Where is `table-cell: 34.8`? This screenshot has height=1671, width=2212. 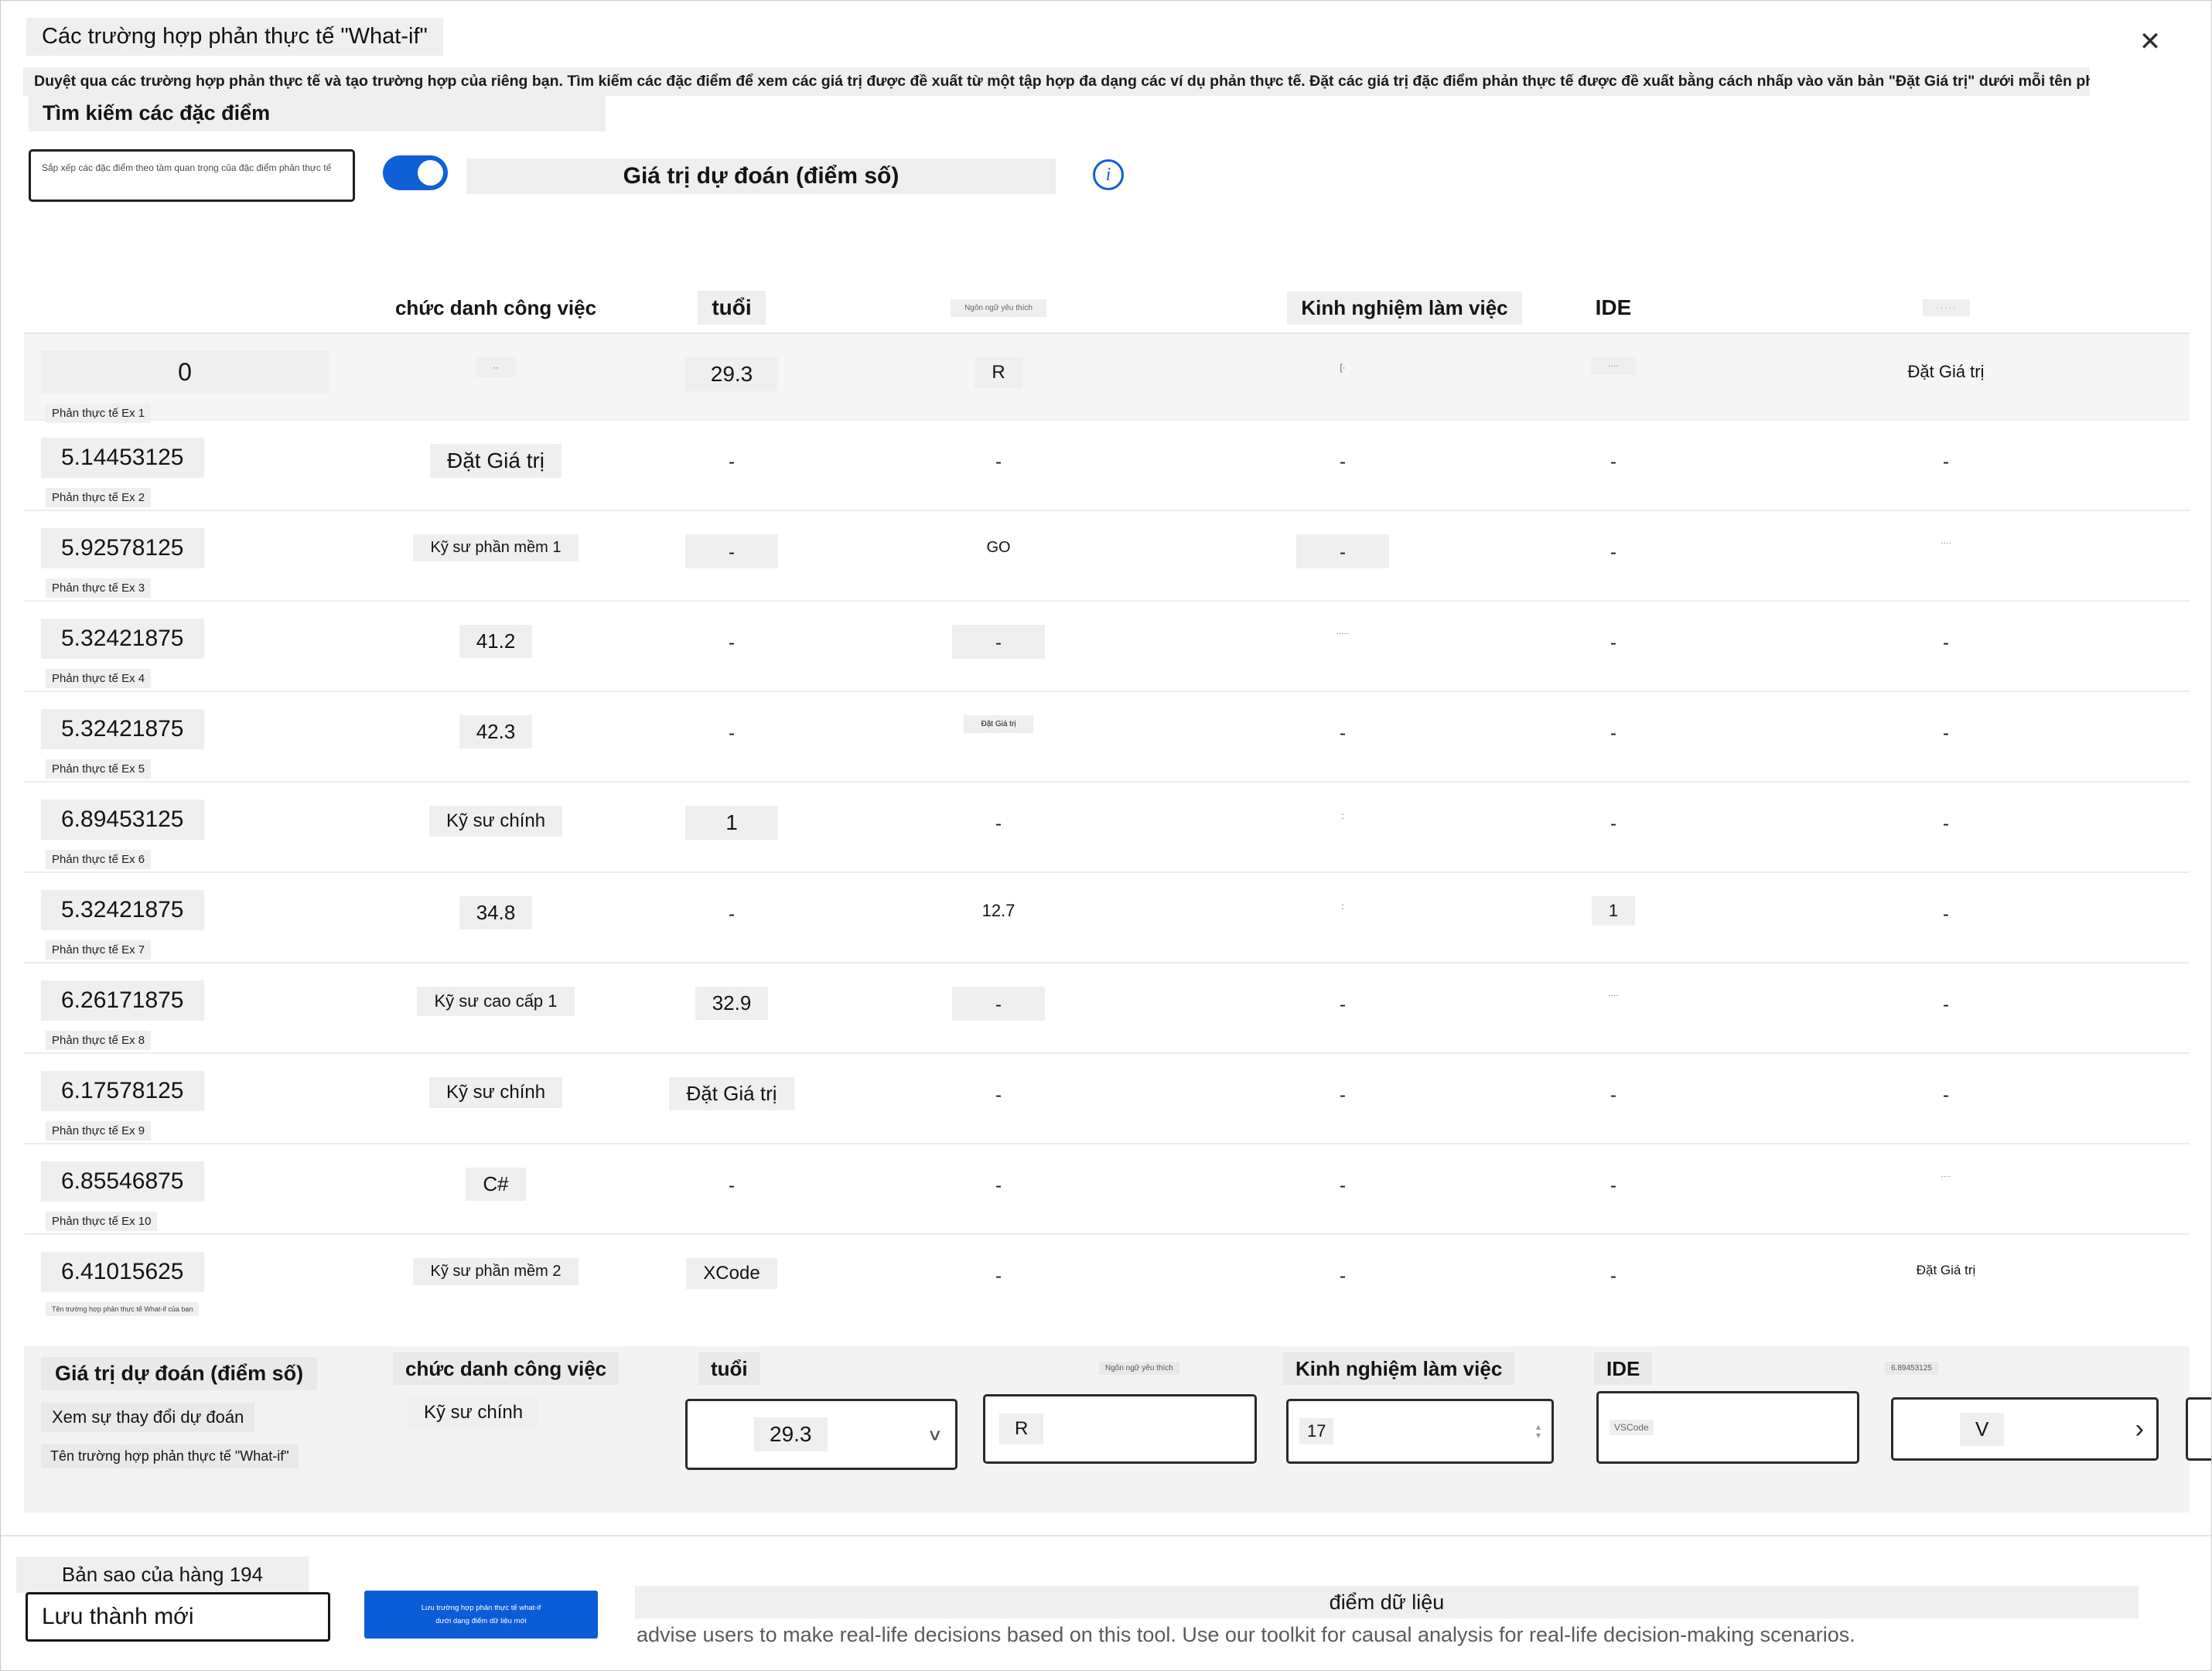 table-cell: 34.8 is located at coordinates (495, 917).